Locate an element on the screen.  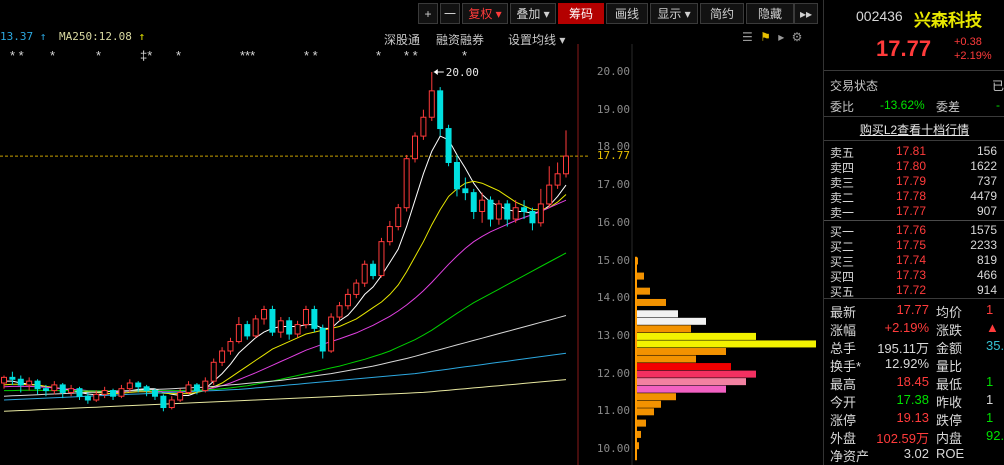
ask-row: 卖五 17.81 156 is located at coordinates (914, 152).